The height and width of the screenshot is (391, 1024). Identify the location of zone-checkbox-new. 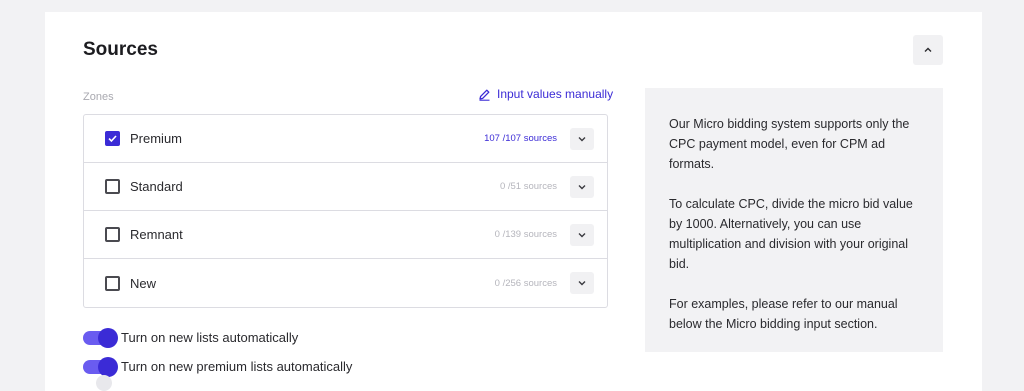
(112, 283).